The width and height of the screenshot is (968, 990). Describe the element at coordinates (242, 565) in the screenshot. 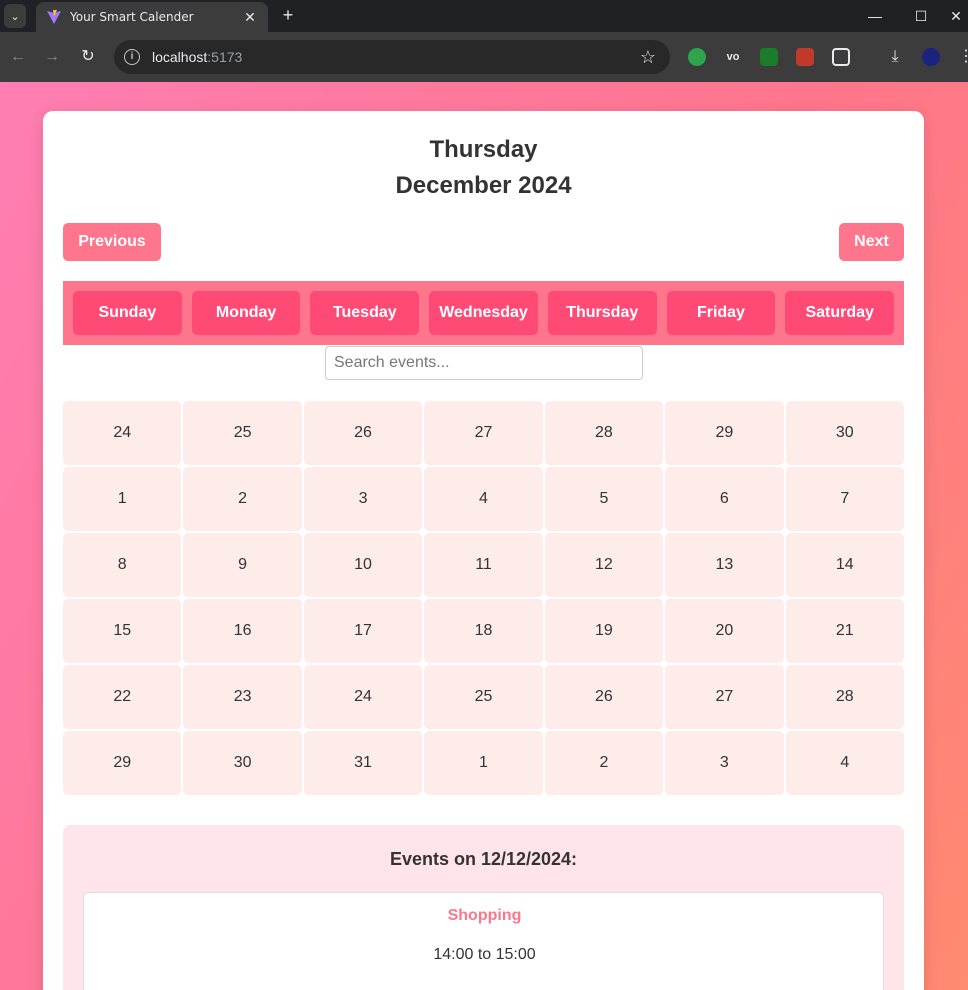

I see `calendar-day-cell: 9` at that location.